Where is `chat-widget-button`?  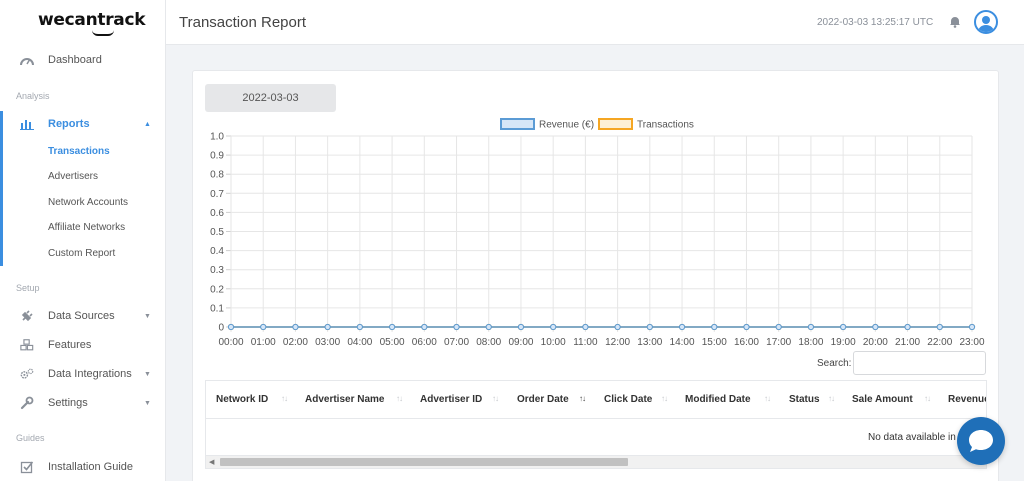 chat-widget-button is located at coordinates (981, 441).